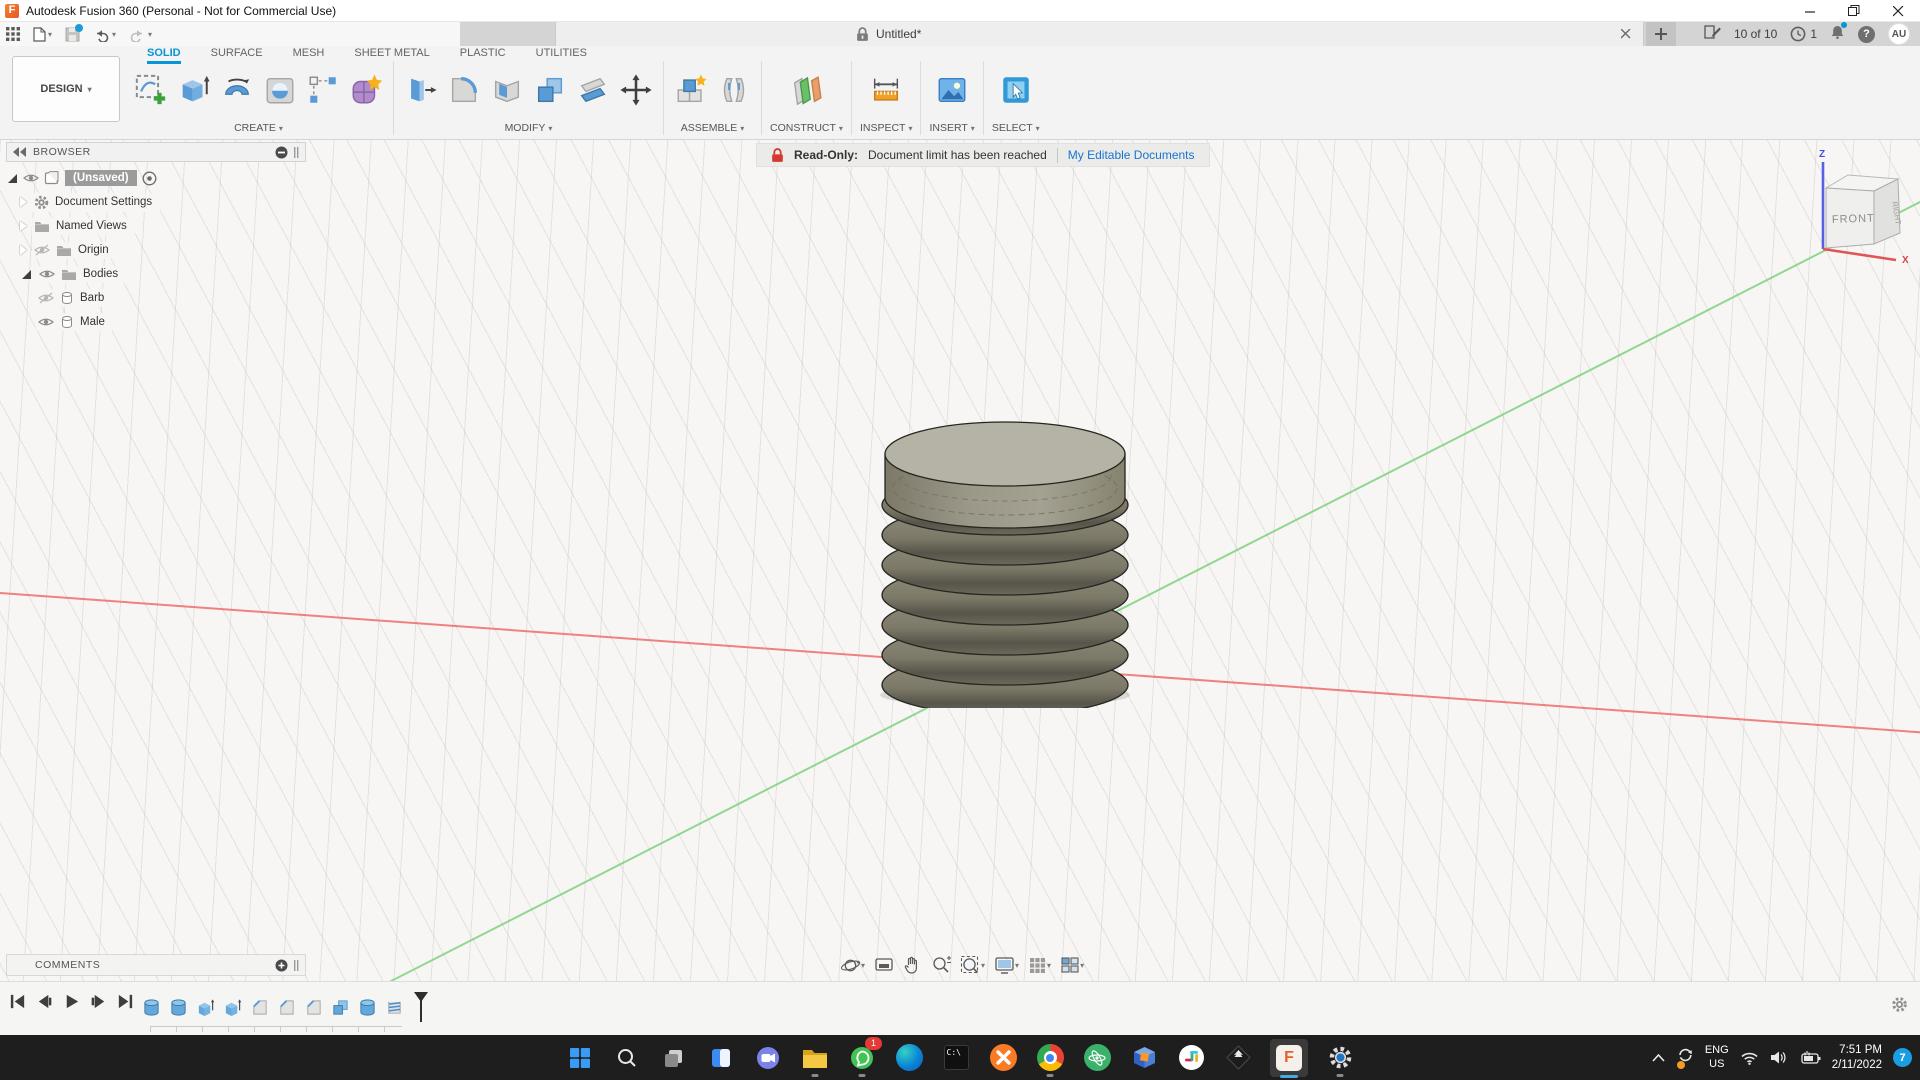 The height and width of the screenshot is (1080, 1920). Describe the element at coordinates (1810, 11) in the screenshot. I see `minimize-icon` at that location.